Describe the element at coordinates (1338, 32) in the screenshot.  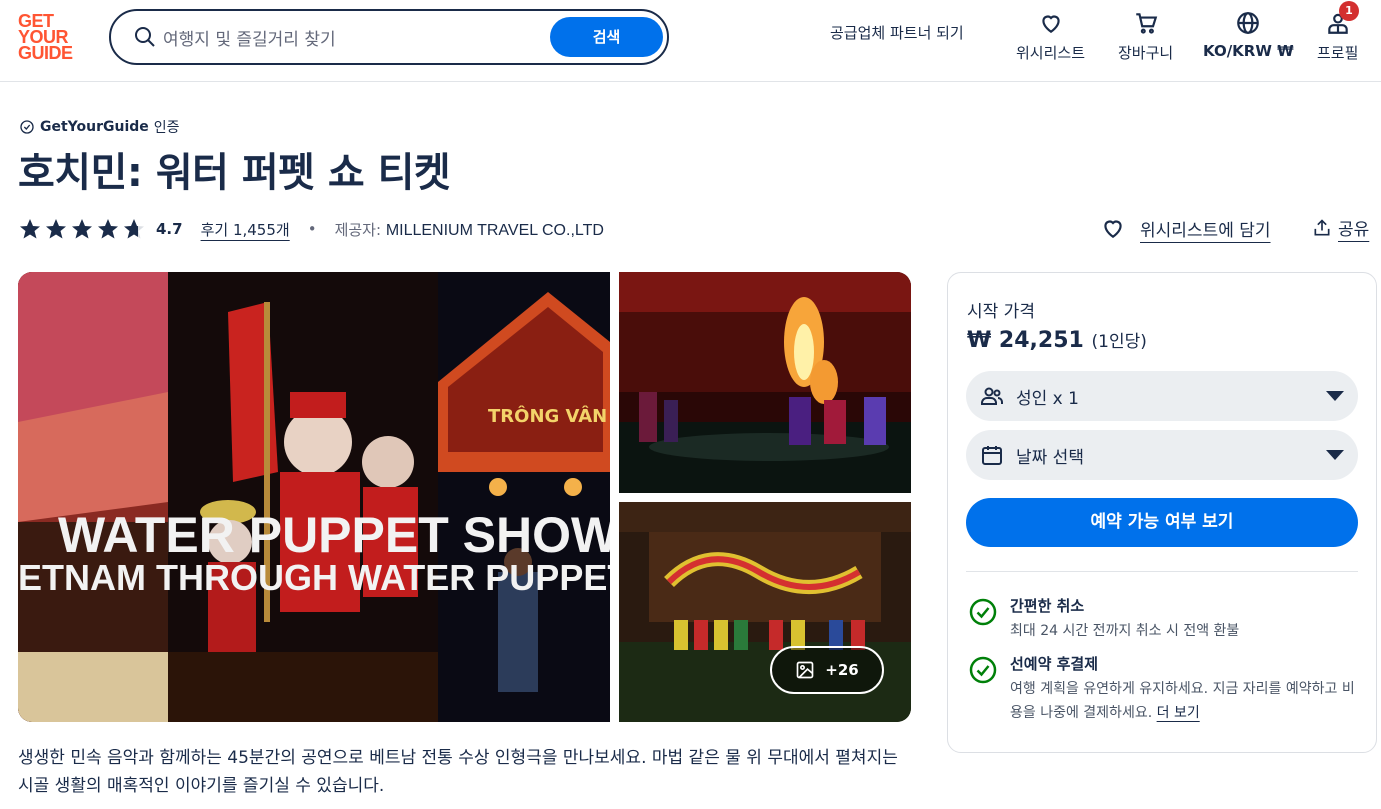
I see `nav-profile: 1 프로필` at that location.